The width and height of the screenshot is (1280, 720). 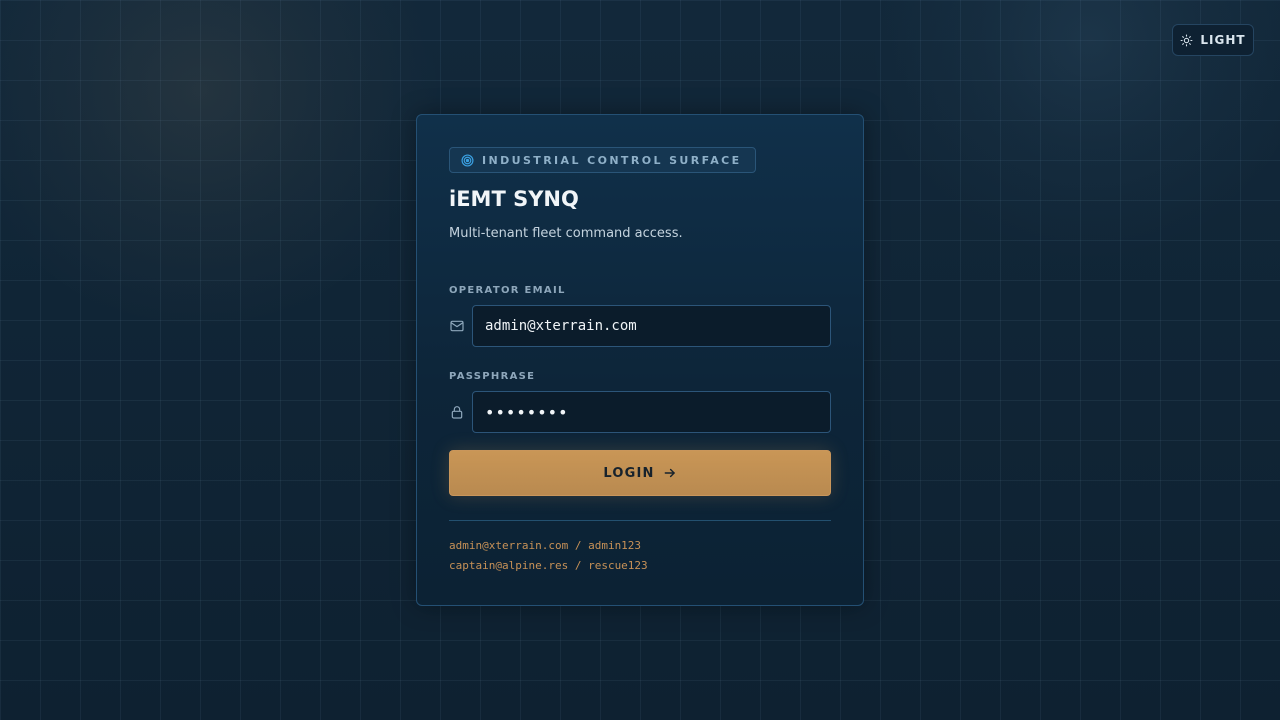 What do you see at coordinates (566, 233) in the screenshot?
I see `app-subtitle: Multi-tenant fleet command access.` at bounding box center [566, 233].